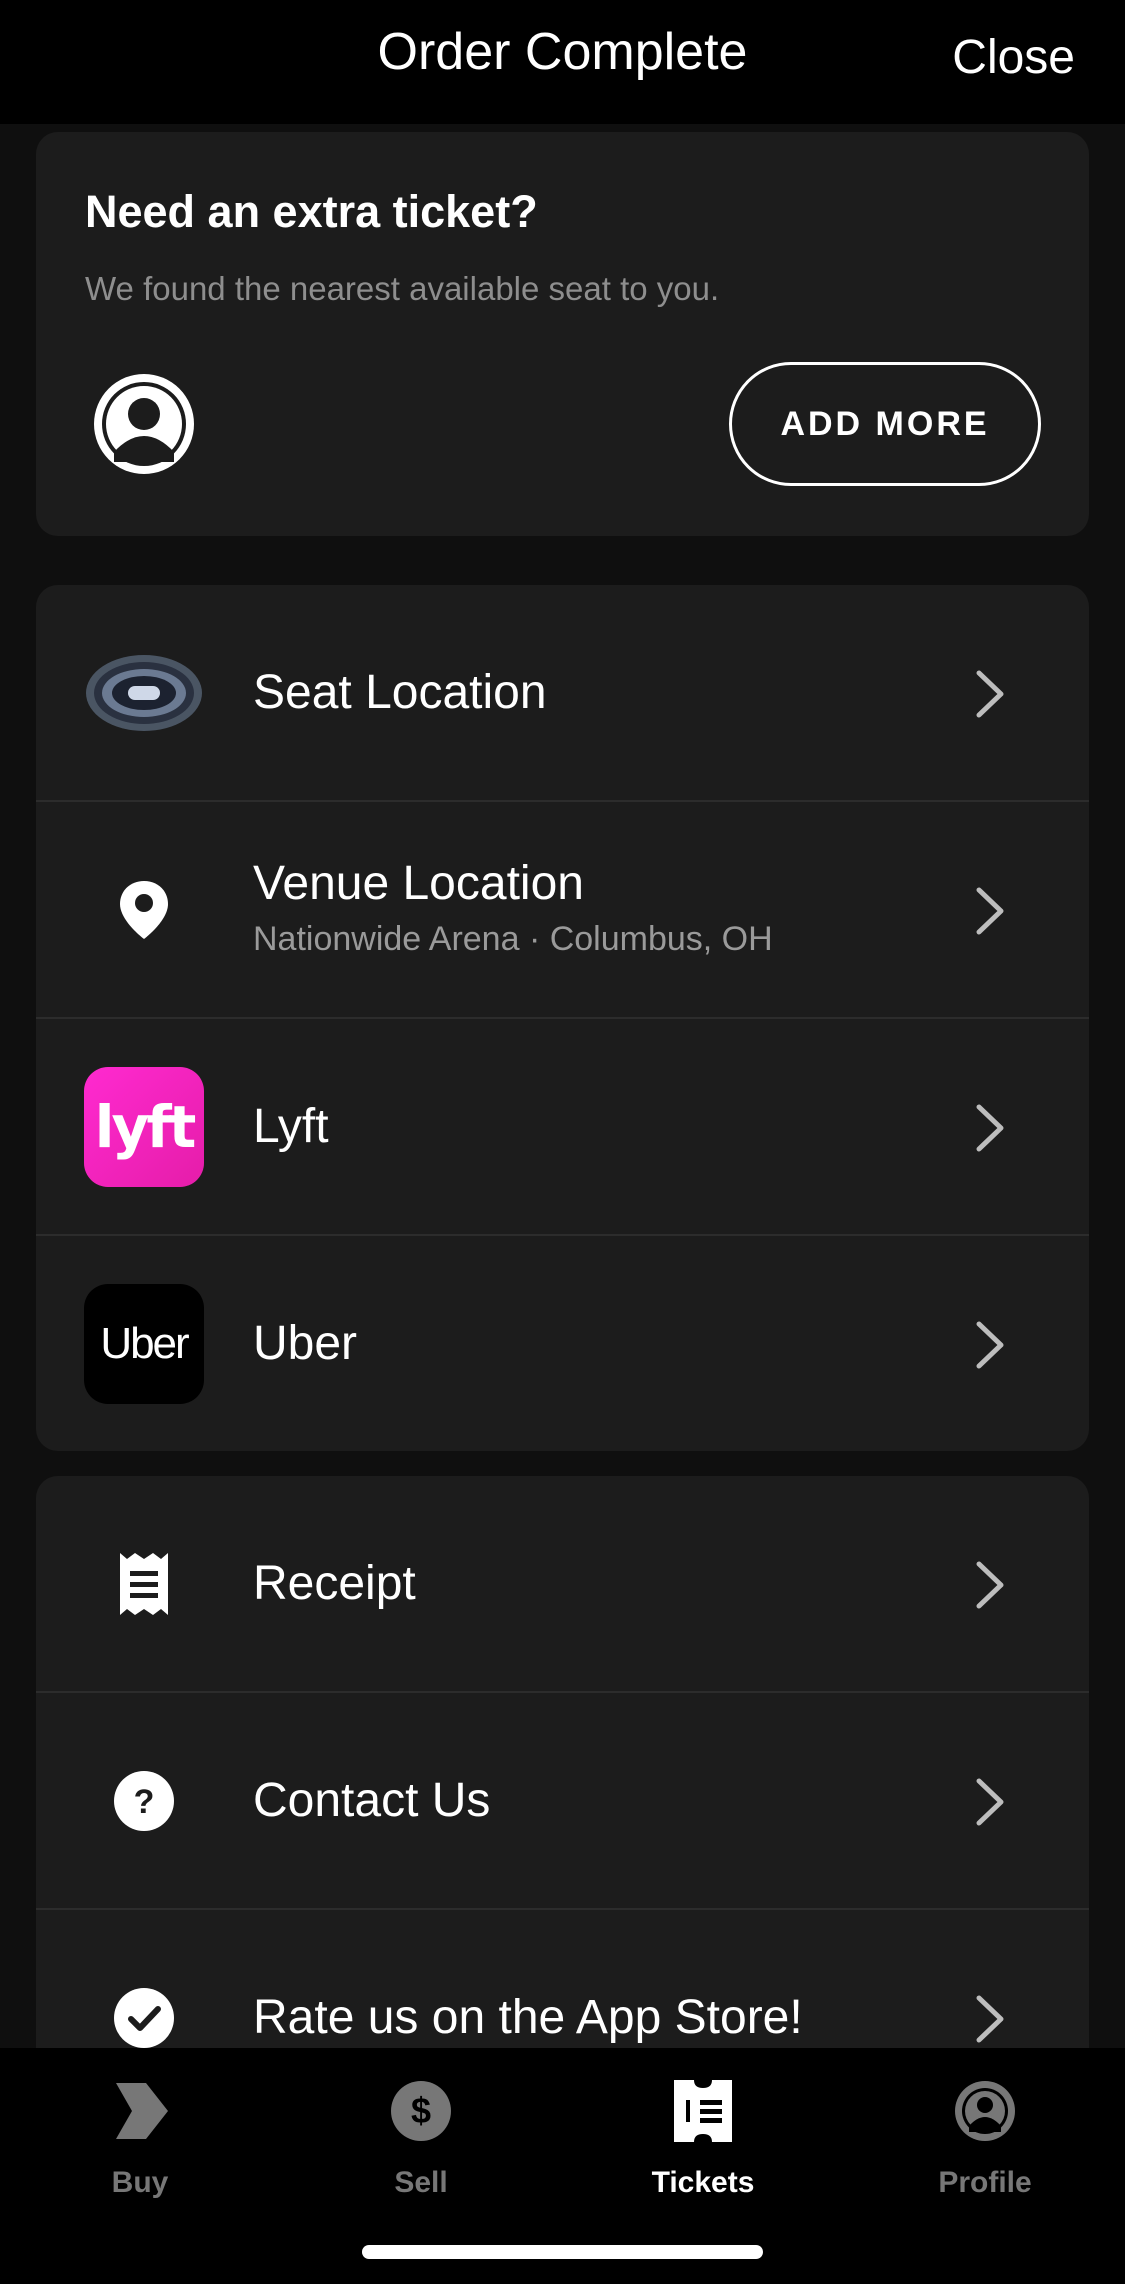 This screenshot has height=2284, width=1125. Describe the element at coordinates (144, 1584) in the screenshot. I see `receipt-icon` at that location.